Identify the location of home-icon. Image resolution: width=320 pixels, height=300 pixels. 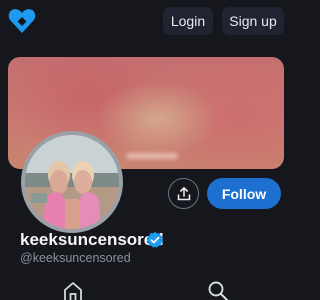
(73, 290).